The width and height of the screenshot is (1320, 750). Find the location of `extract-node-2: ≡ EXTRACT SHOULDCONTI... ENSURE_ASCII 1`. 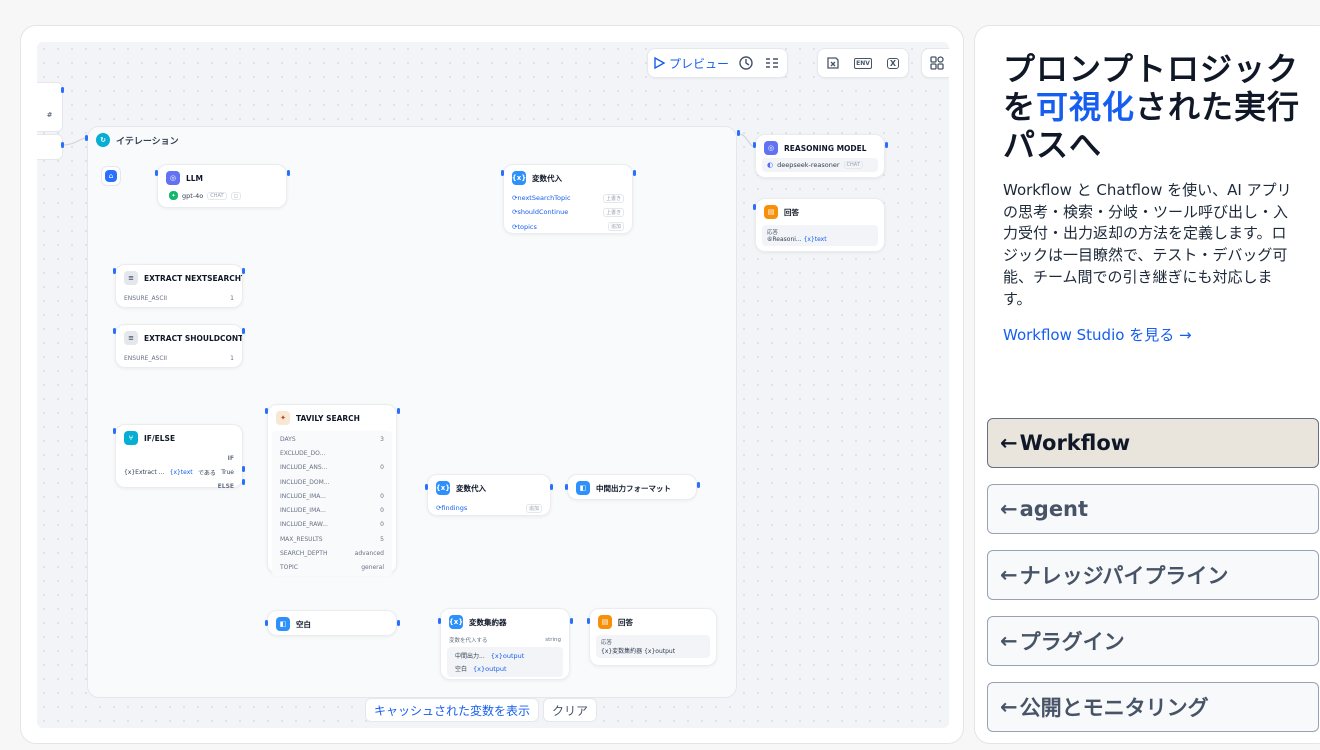

extract-node-2: ≡ EXTRACT SHOULDCONTI... ENSURE_ASCII 1 is located at coordinates (179, 346).